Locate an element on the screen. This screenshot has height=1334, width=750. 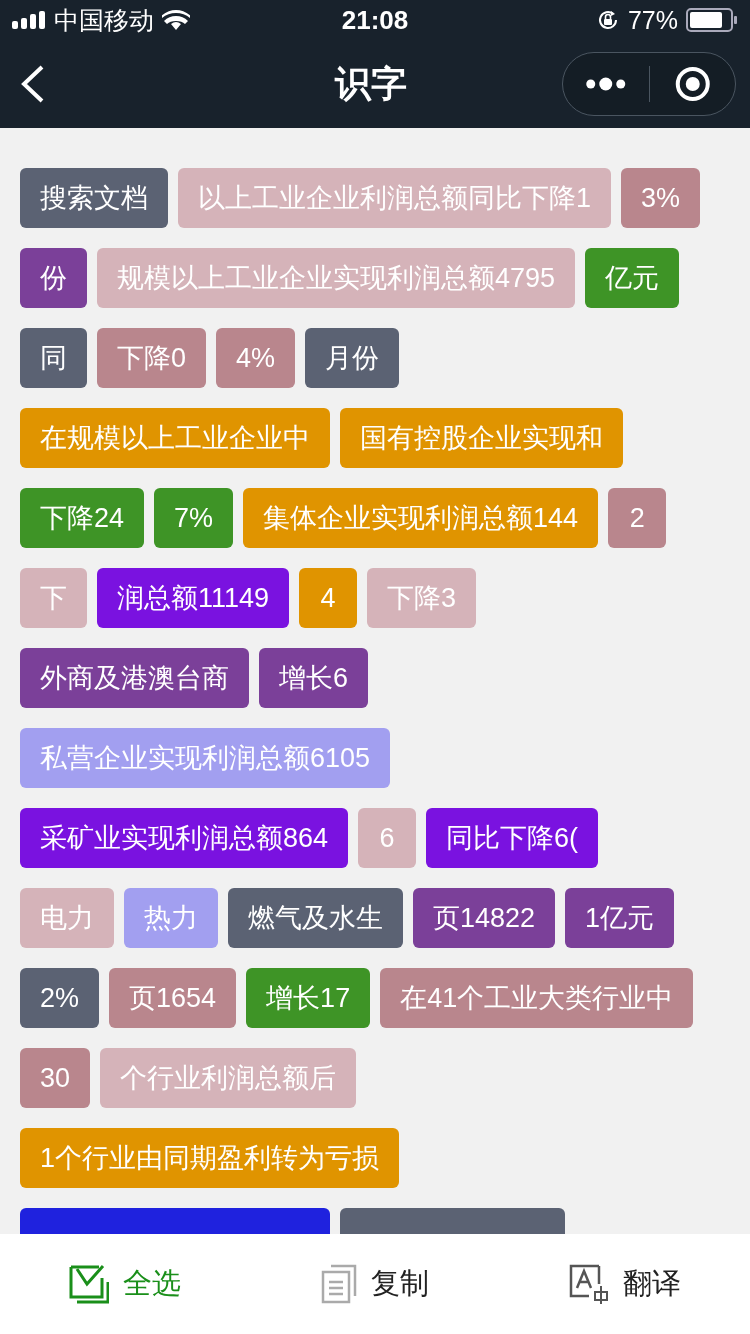
word-tag: 私营企业实现利润总额6105 is located at coordinates (205, 758).